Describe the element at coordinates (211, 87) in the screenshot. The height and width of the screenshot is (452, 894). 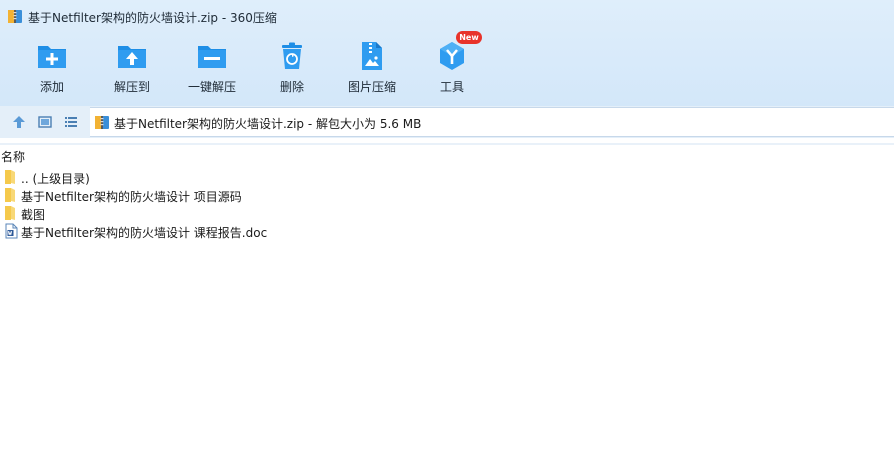
I see `one-click-extract-button-label: 一键解压` at that location.